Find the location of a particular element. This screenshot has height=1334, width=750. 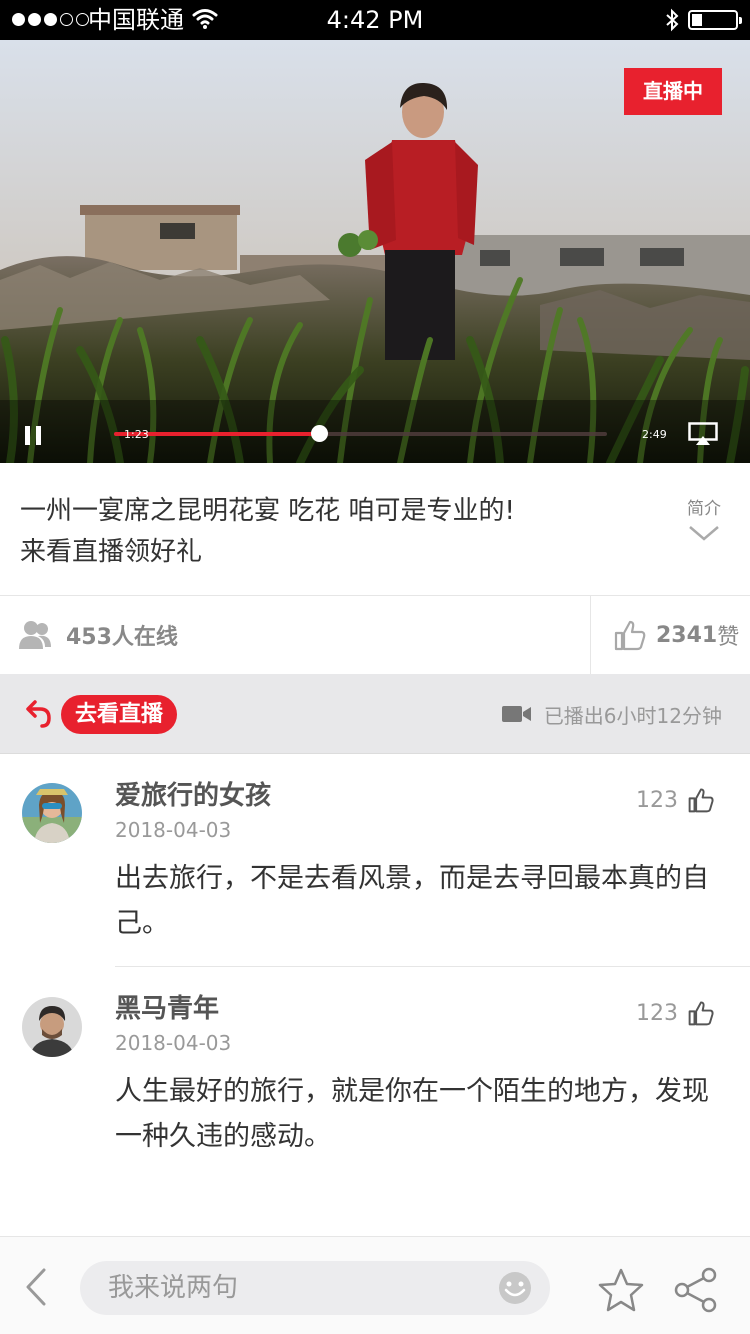

return-arrow-icon is located at coordinates (39, 714).